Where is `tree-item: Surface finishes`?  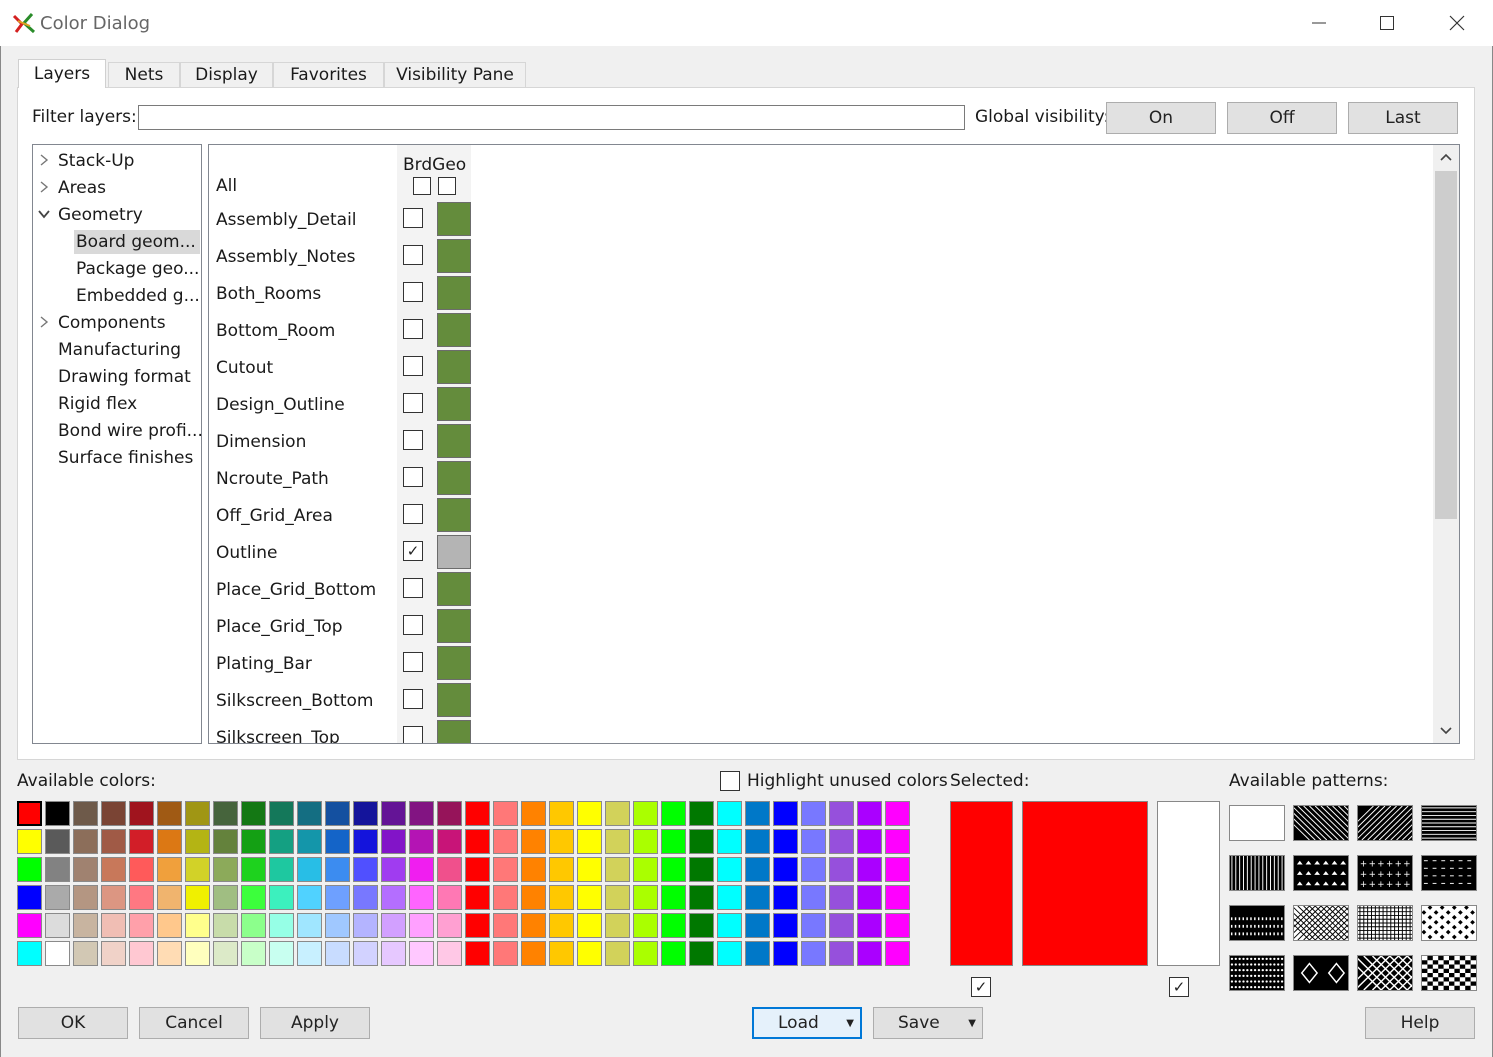
tree-item: Surface finishes is located at coordinates (125, 458).